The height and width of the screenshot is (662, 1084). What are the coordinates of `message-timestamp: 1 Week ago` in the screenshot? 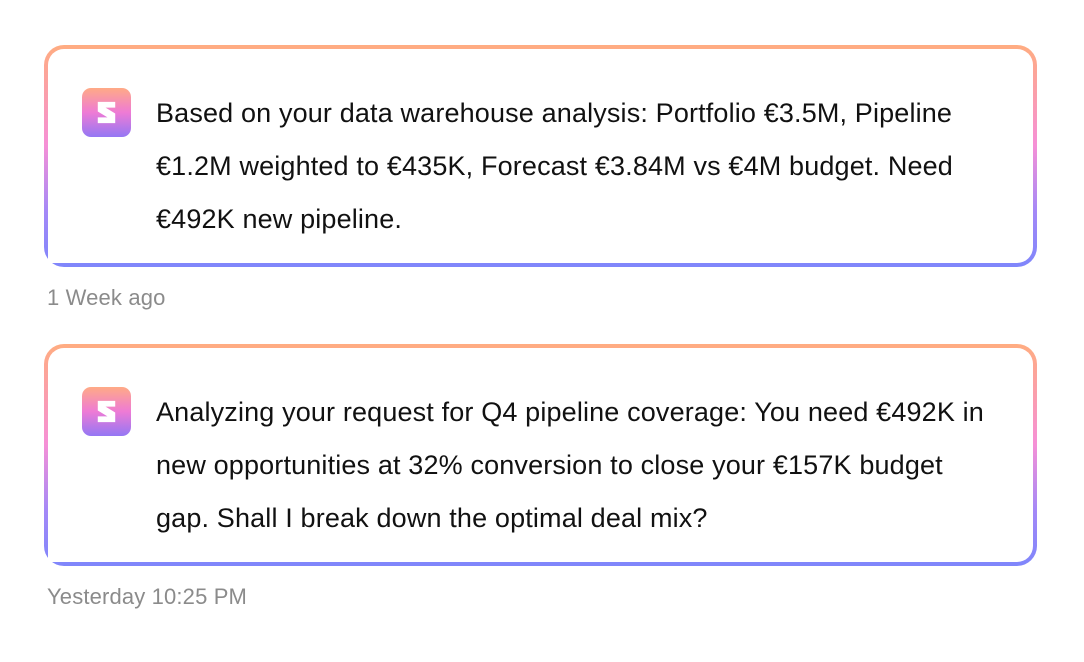 It's located at (106, 297).